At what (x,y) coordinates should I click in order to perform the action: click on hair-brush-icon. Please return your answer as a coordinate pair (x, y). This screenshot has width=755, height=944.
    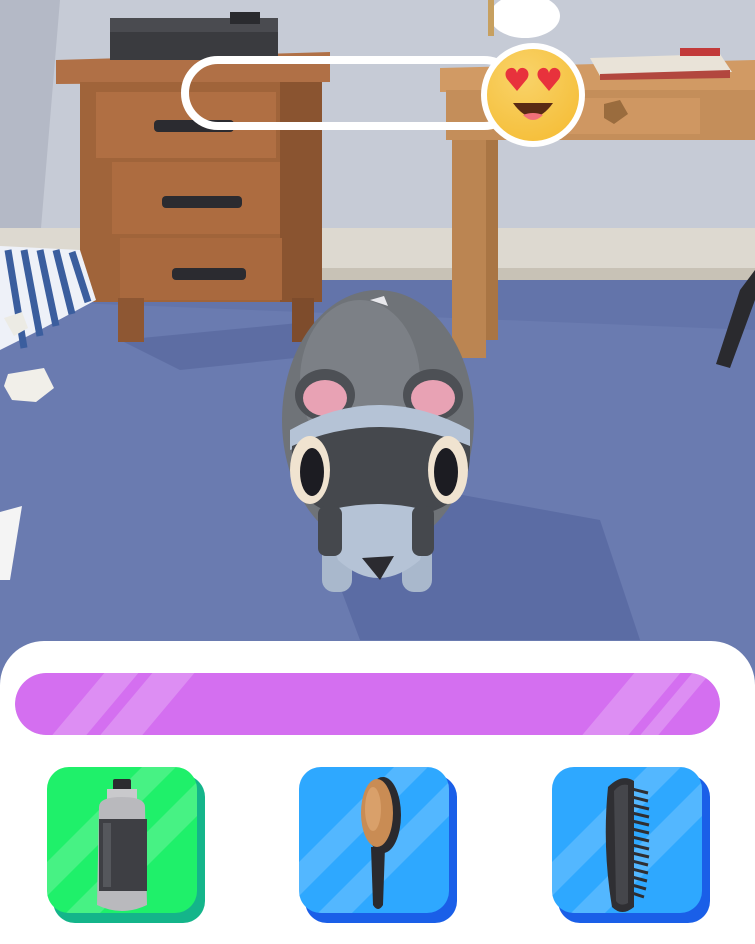
    Looking at the image, I should click on (374, 840).